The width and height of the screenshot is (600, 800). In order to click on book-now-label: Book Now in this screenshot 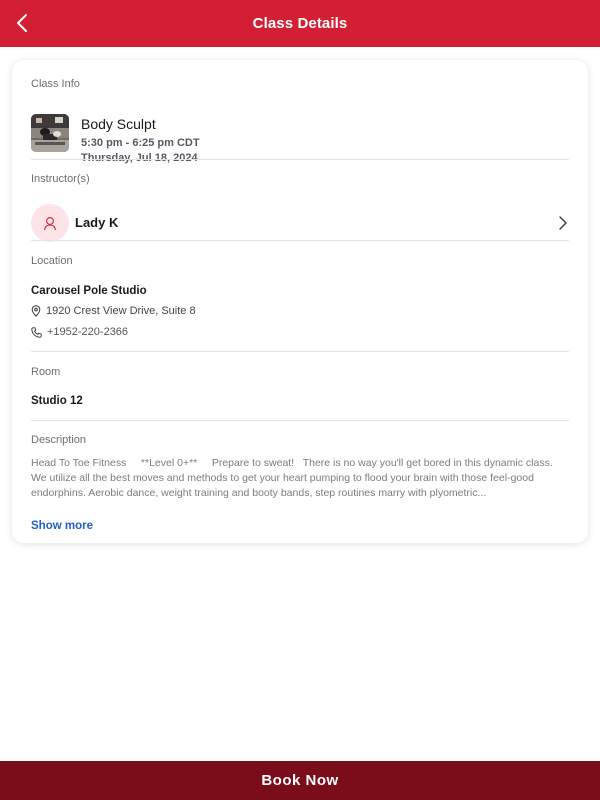, I will do `click(300, 780)`.